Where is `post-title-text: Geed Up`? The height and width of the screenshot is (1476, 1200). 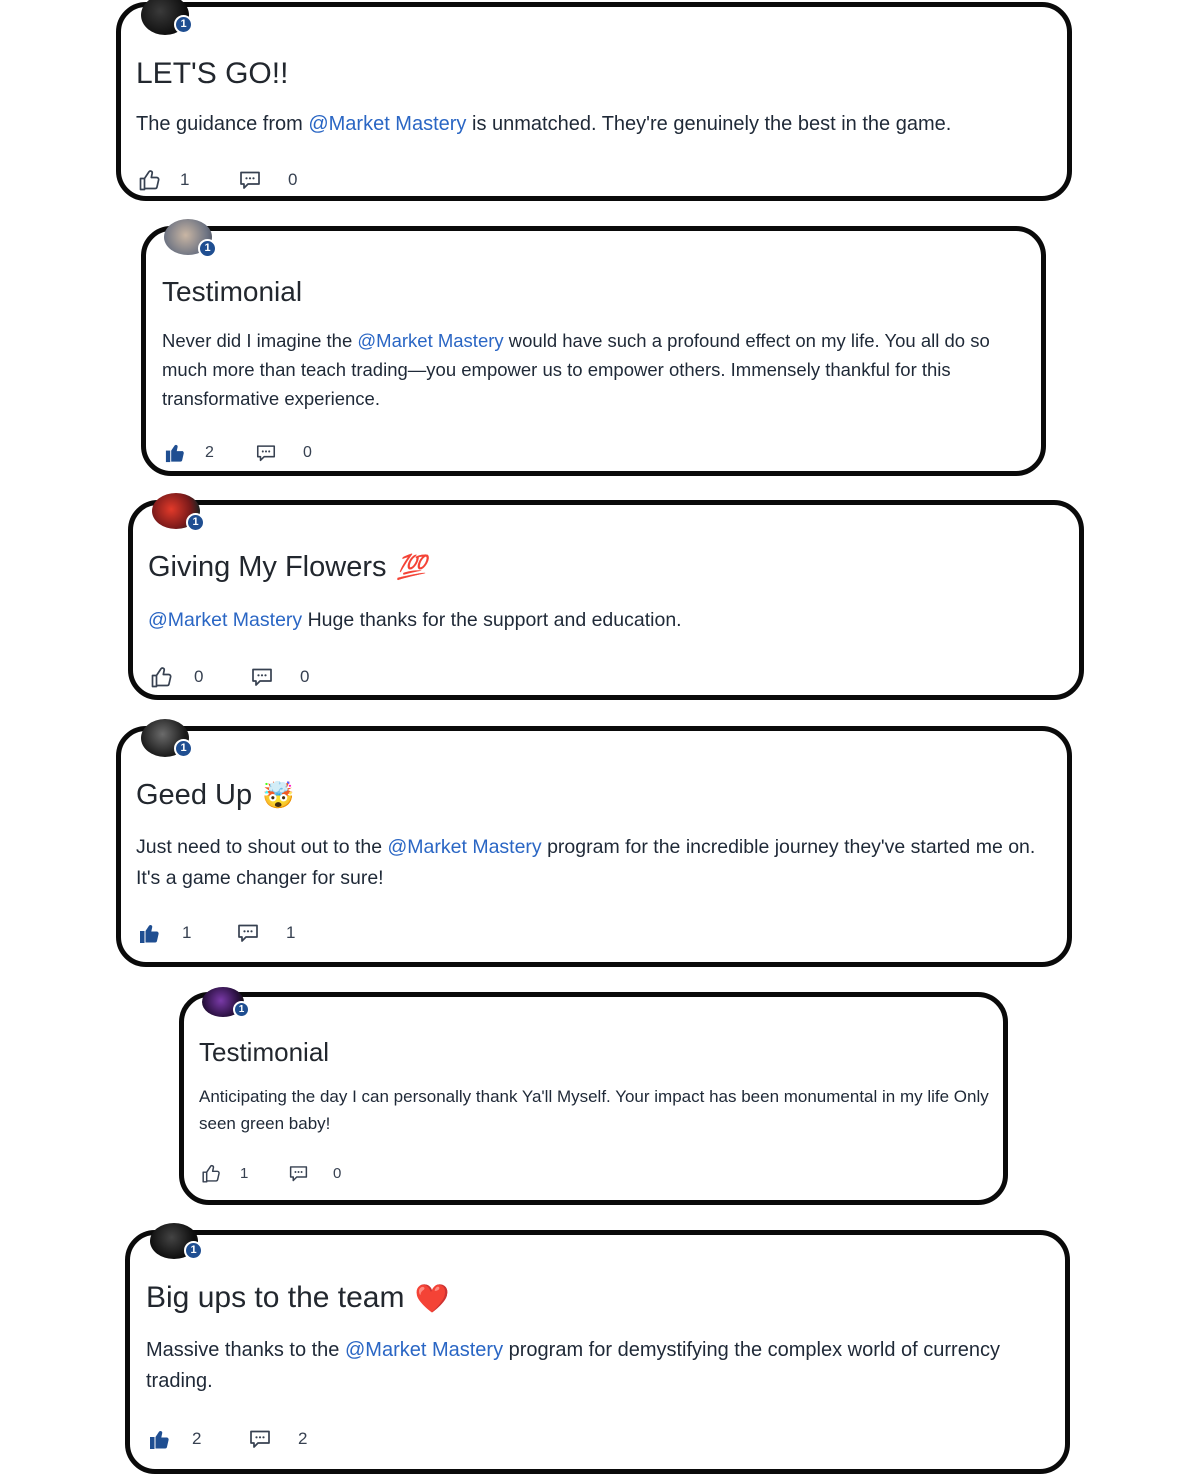
post-title-text: Geed Up is located at coordinates (194, 795).